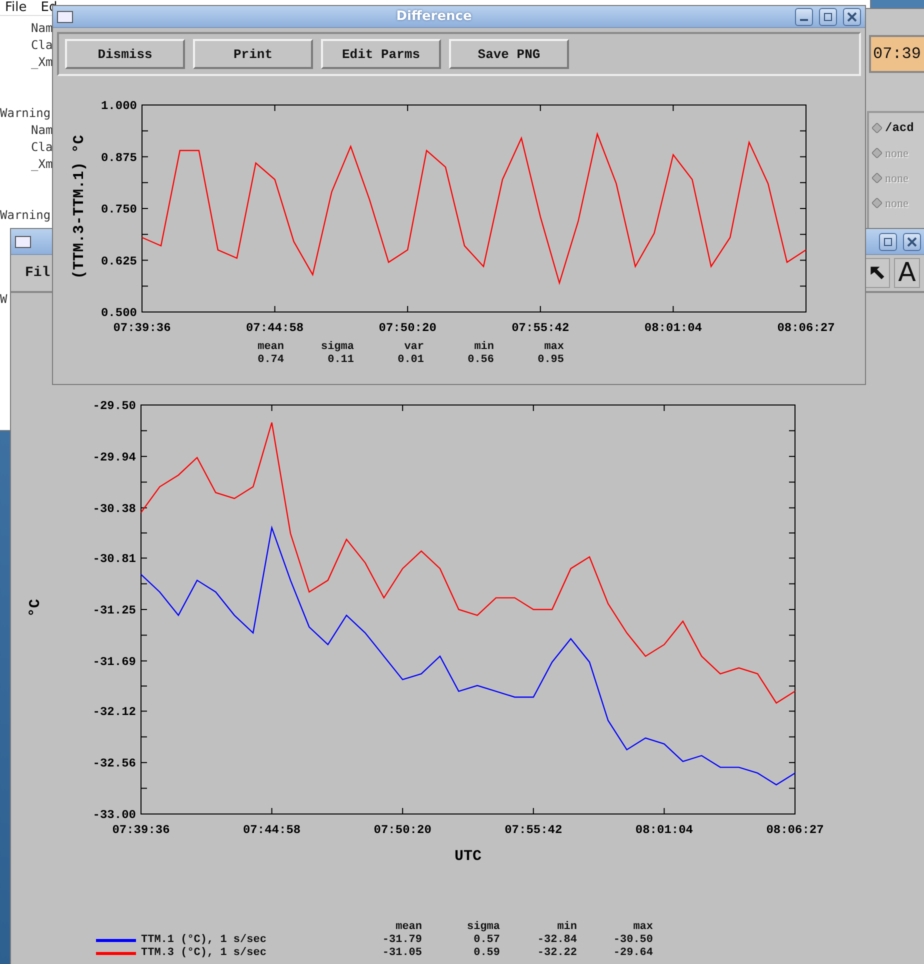  What do you see at coordinates (114, 611) in the screenshot?
I see `tick-label: -31.25` at bounding box center [114, 611].